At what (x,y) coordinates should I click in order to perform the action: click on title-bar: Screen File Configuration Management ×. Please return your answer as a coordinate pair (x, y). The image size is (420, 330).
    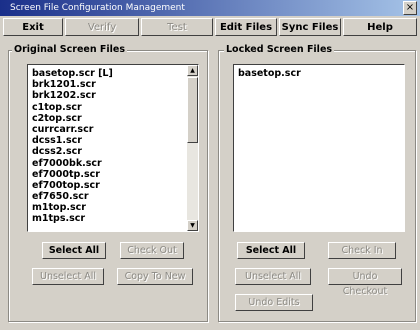
    Looking at the image, I should click on (210, 8).